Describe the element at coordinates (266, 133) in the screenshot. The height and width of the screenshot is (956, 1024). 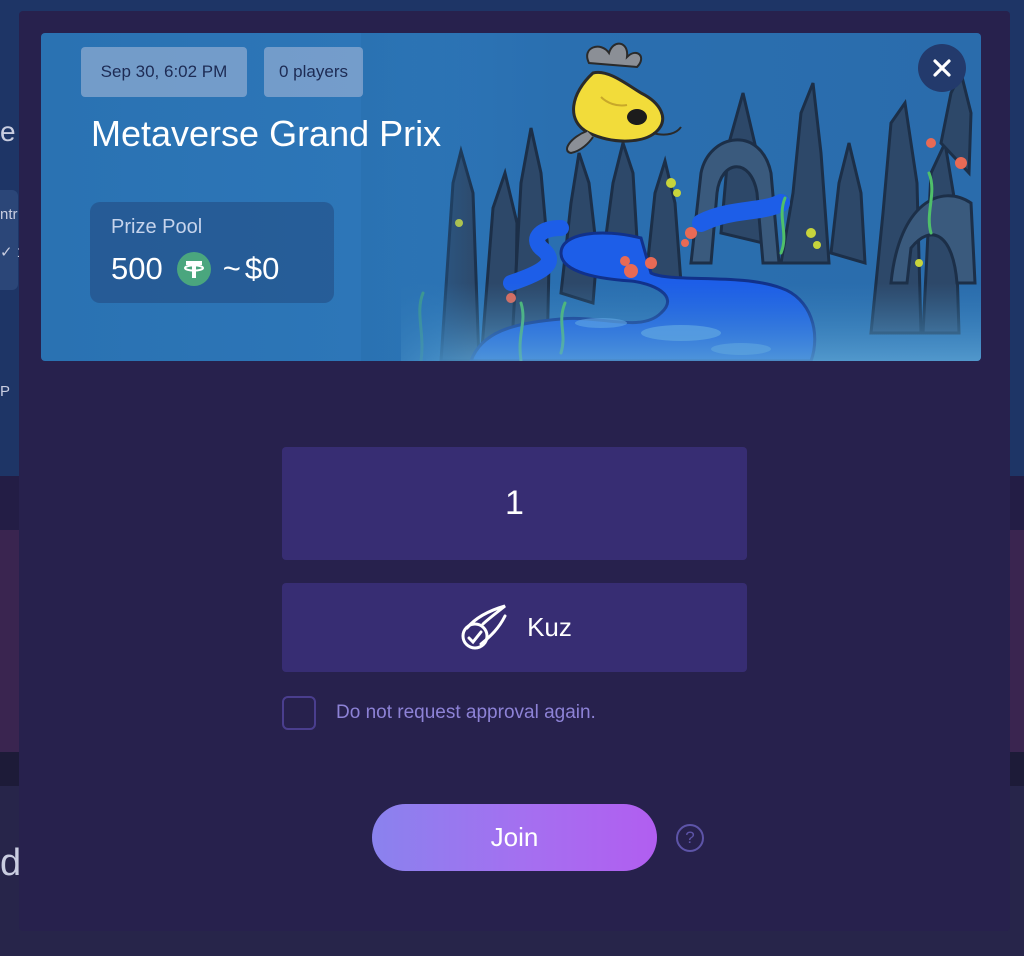
I see `tournament-title: Metaverse Grand Prix` at that location.